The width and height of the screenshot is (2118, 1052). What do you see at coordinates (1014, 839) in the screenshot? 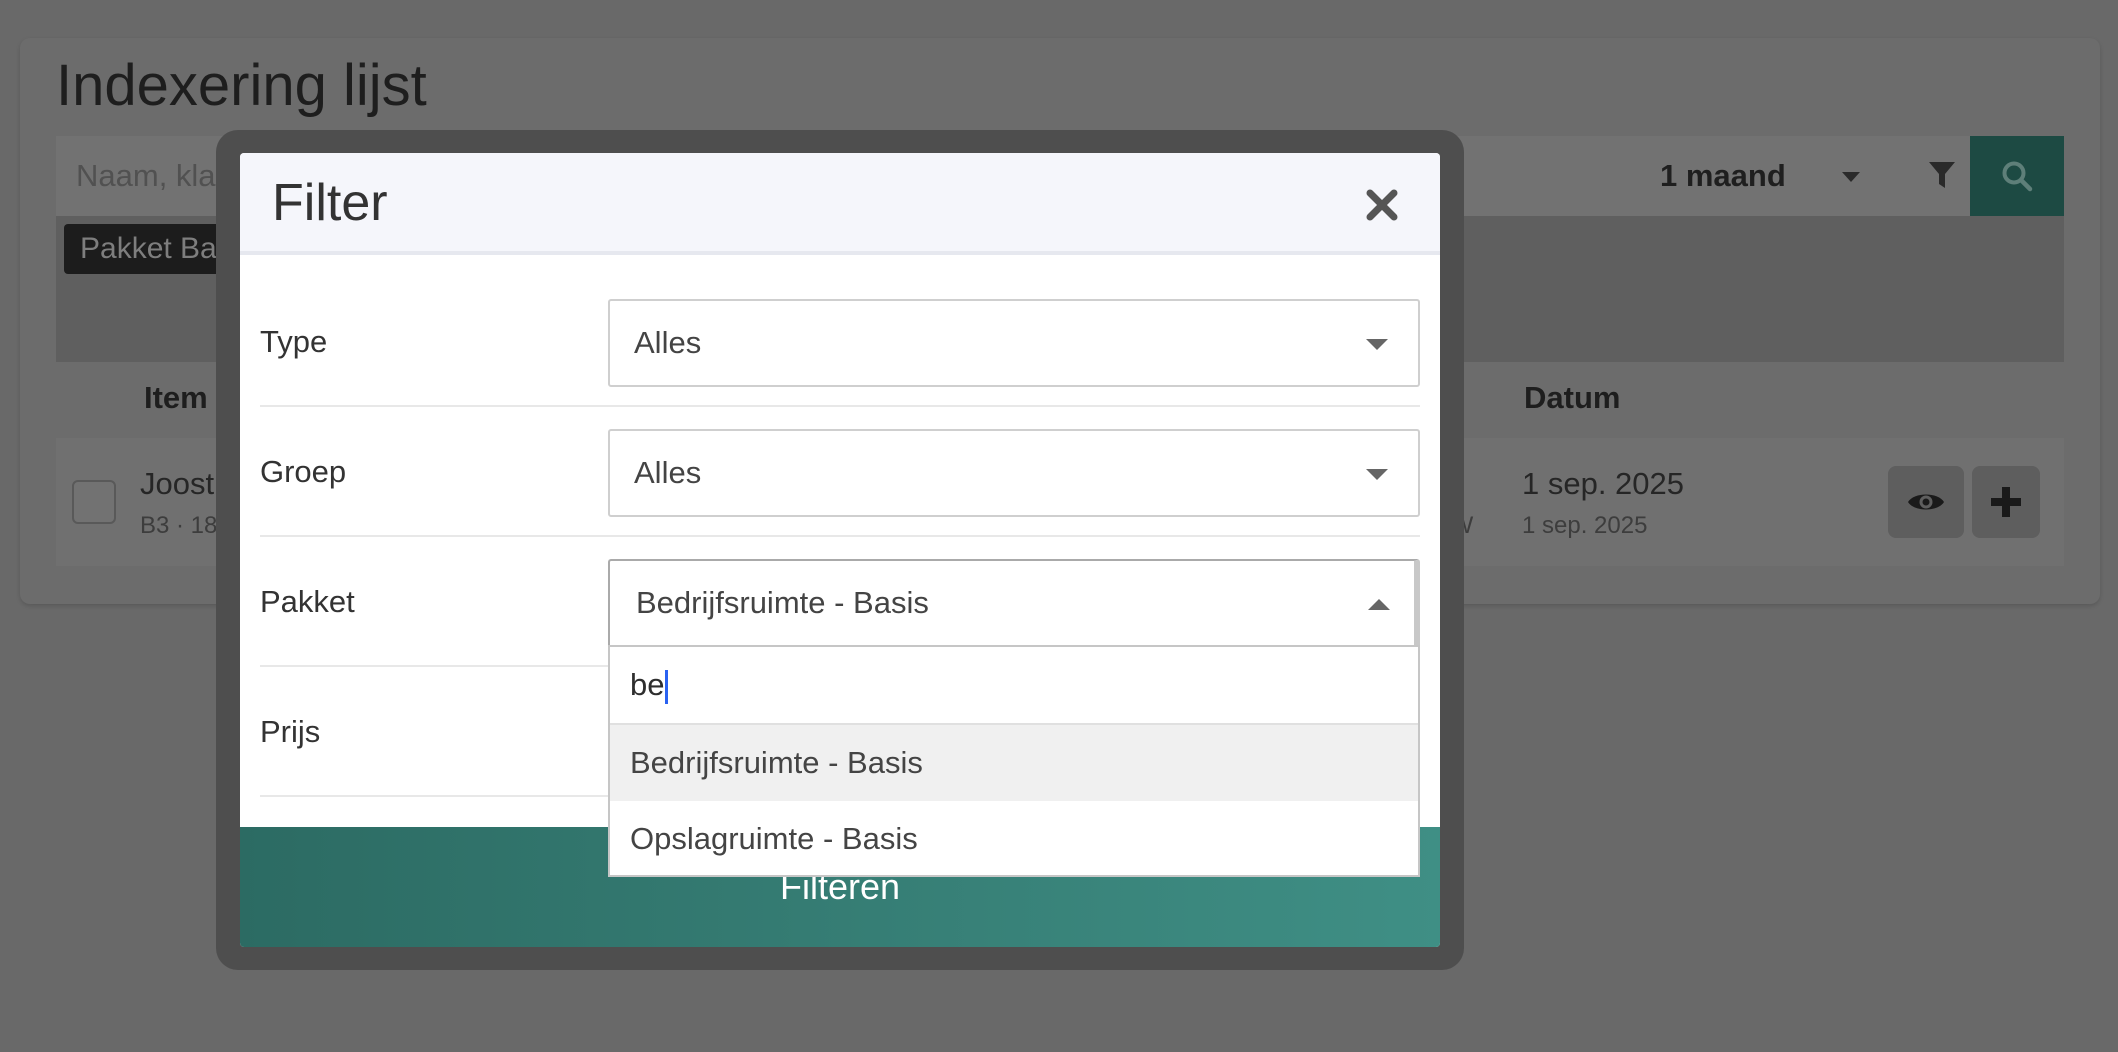
I see `dropdown-option: Opslagruimte - Basis` at bounding box center [1014, 839].